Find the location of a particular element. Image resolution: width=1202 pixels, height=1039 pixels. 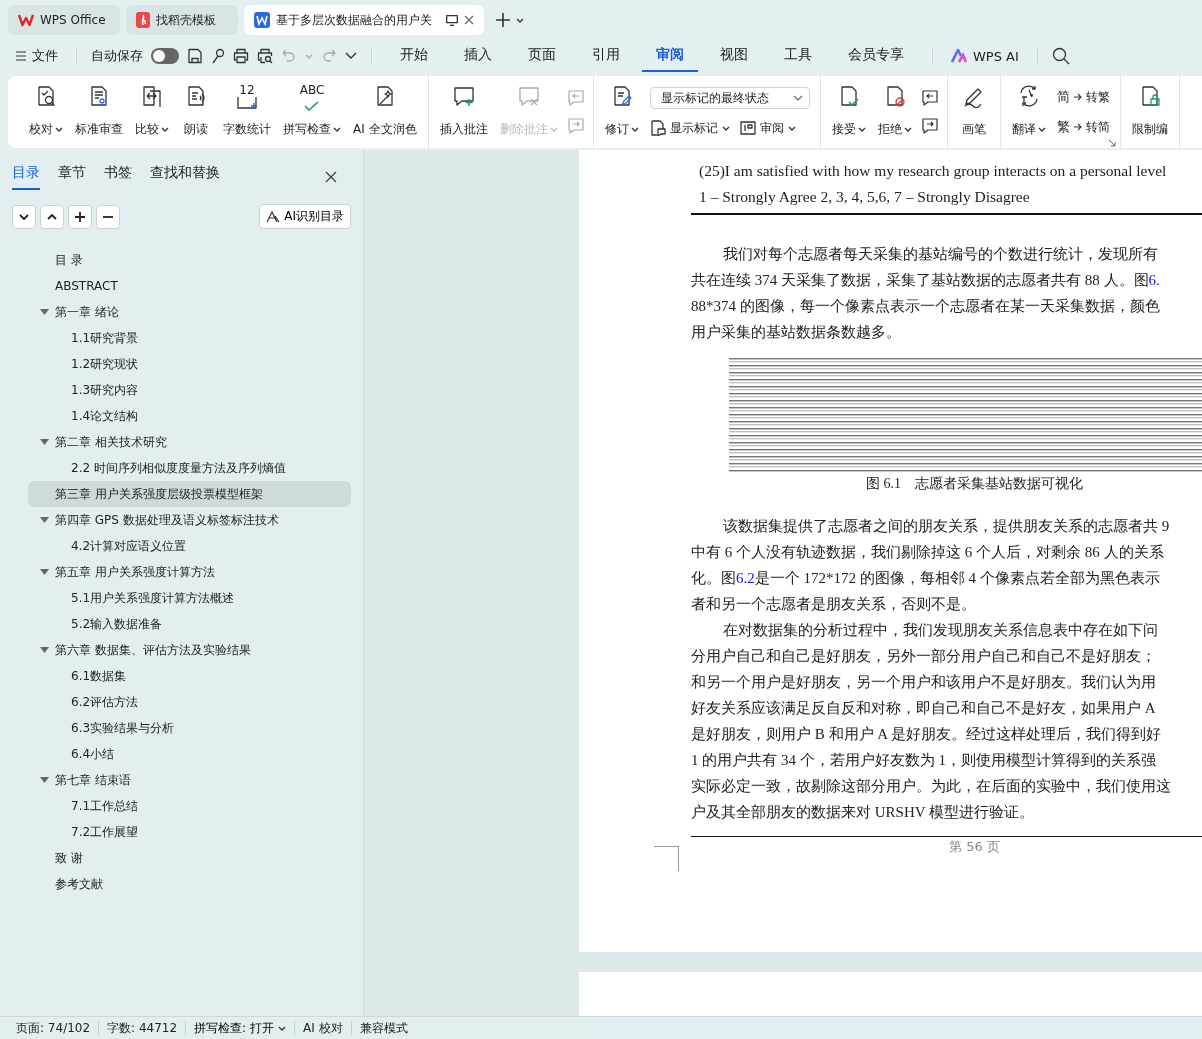

toolbar-button: AI 全文润色 is located at coordinates (385, 112).